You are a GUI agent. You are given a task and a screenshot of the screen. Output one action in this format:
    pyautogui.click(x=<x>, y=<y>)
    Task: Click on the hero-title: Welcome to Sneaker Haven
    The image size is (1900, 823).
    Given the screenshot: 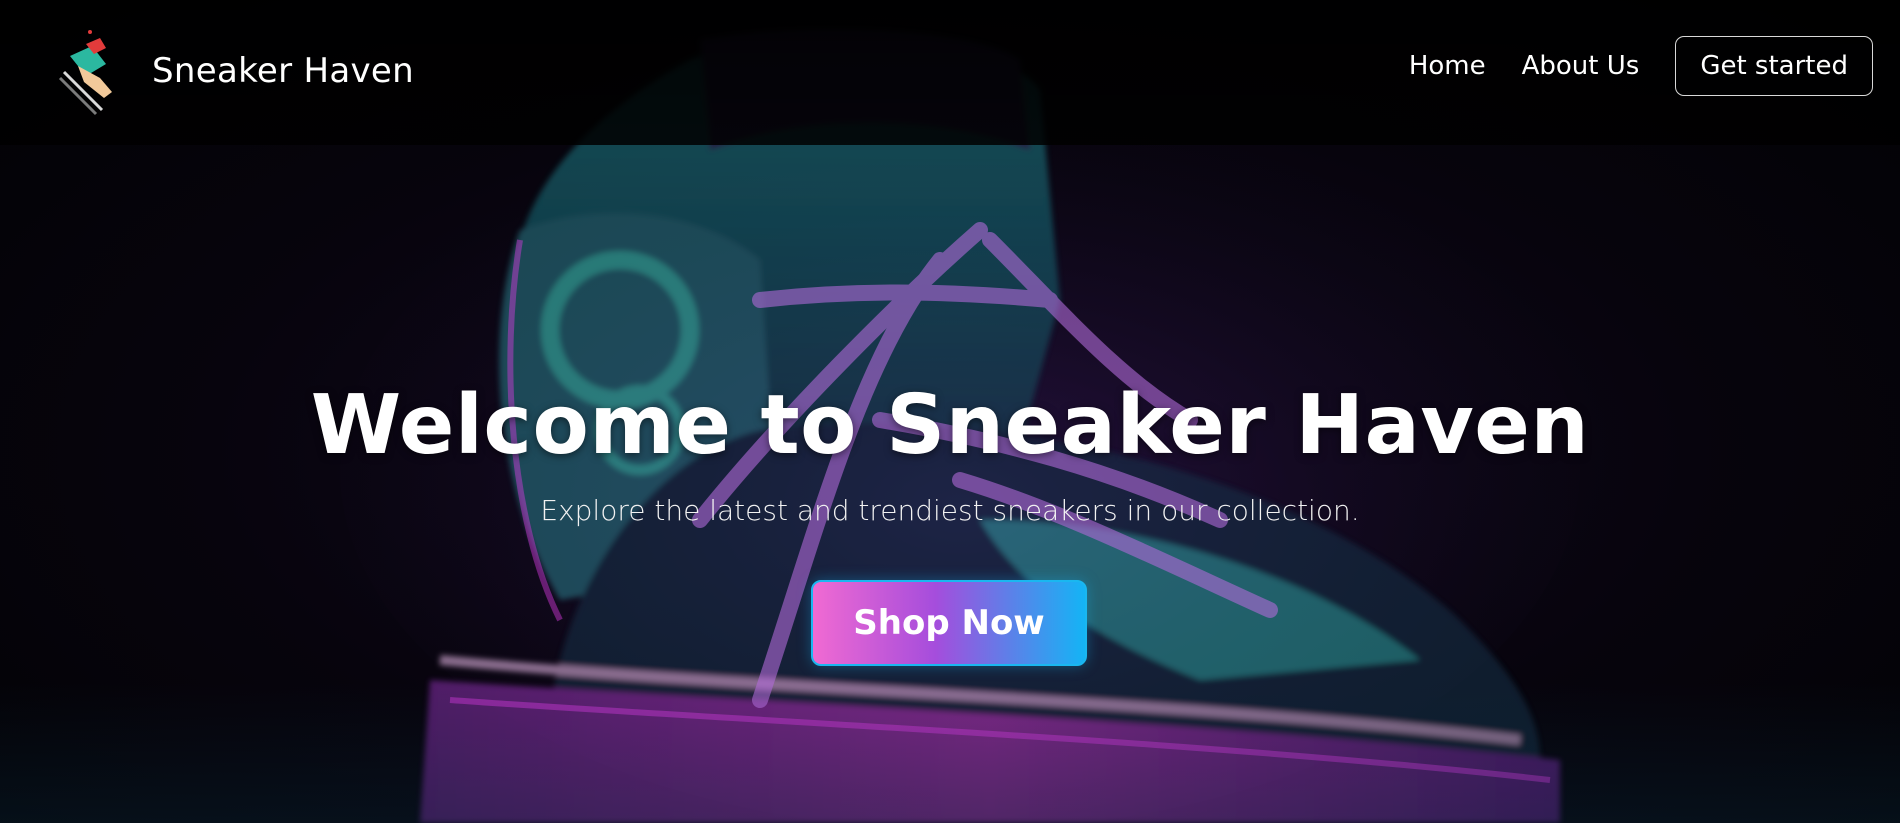 What is the action you would take?
    pyautogui.click(x=950, y=425)
    